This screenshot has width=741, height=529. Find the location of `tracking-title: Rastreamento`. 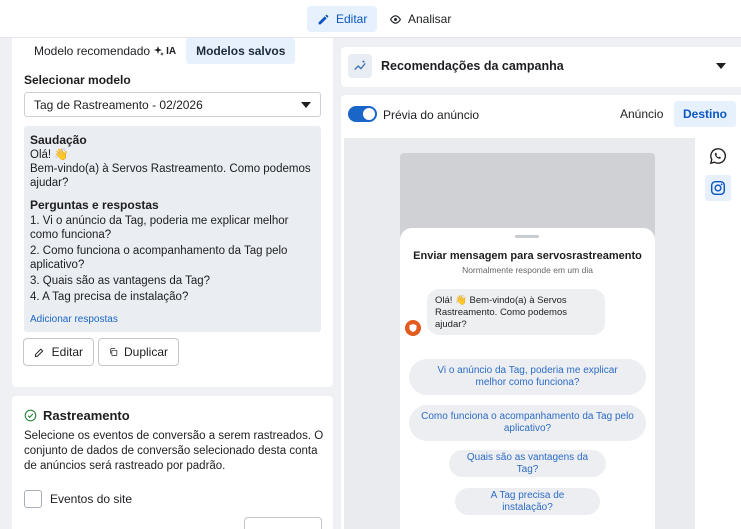

tracking-title: Rastreamento is located at coordinates (86, 415).